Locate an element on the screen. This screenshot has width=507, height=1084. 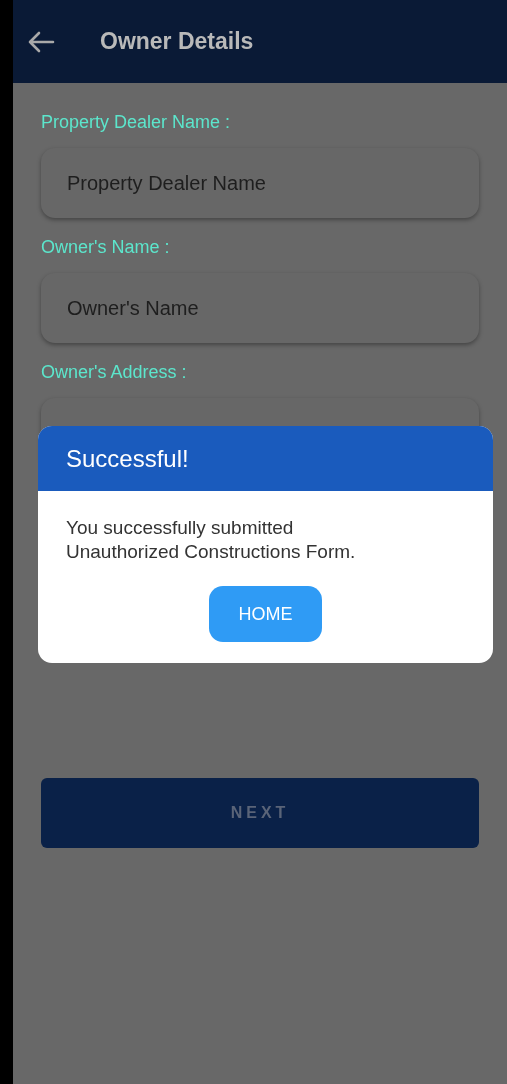
back-arrow-icon is located at coordinates (41, 41).